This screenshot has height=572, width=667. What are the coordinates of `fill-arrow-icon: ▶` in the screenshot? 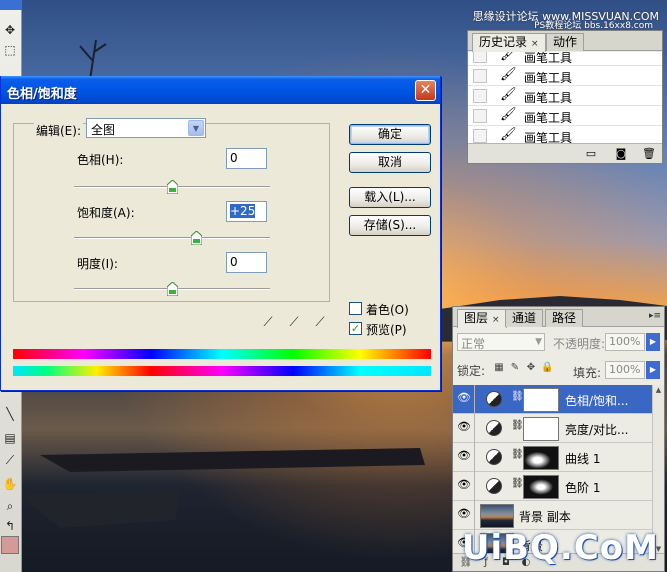 It's located at (653, 370).